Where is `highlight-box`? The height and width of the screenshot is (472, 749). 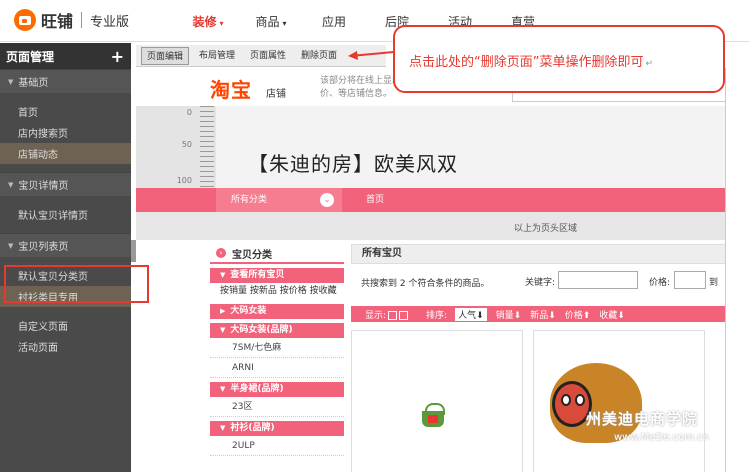 highlight-box is located at coordinates (76, 284).